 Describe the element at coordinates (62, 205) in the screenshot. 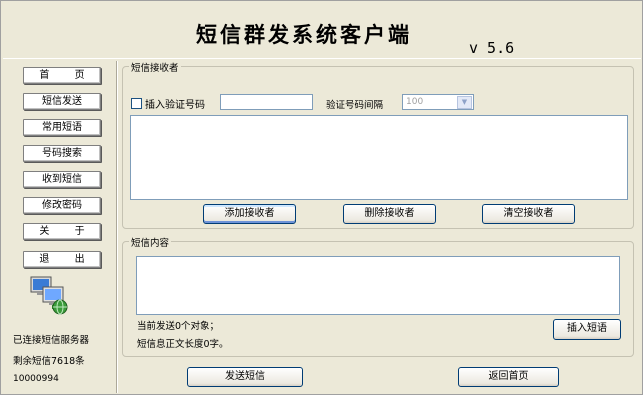

I see `nav-change-password-button: 修改密码` at that location.